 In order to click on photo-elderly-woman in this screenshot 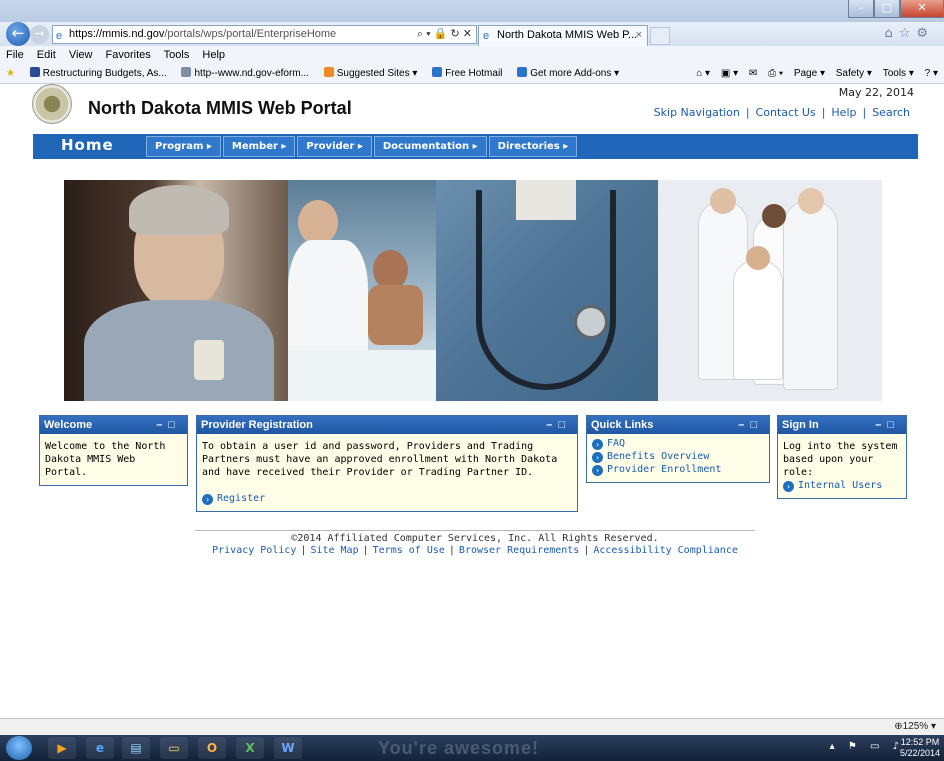, I will do `click(176, 290)`.